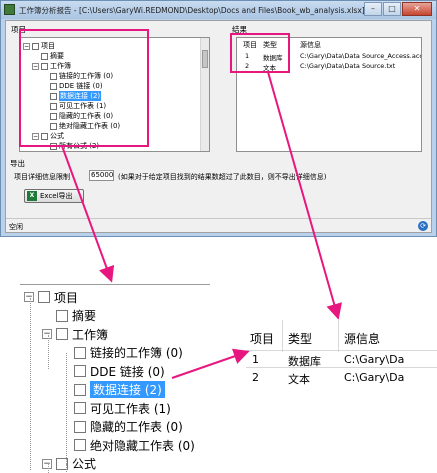  I want to click on tree-node-root: − 项目, so click(39, 46).